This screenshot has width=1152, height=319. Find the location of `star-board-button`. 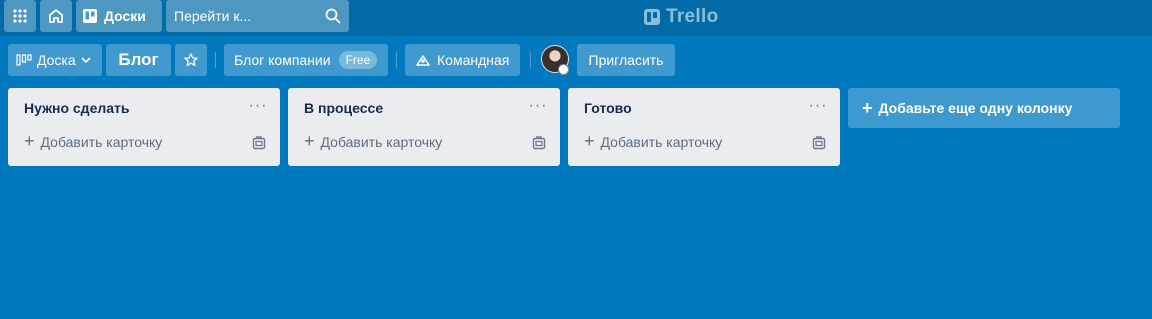

star-board-button is located at coordinates (191, 60).